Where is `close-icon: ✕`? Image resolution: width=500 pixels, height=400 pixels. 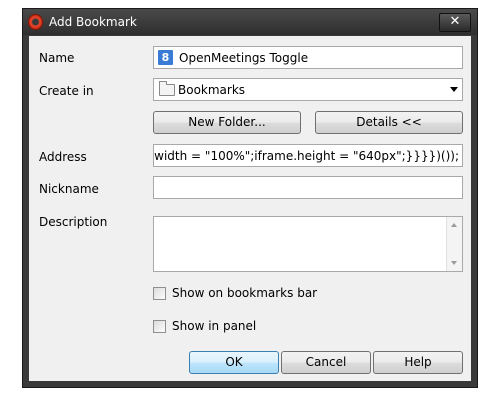 close-icon: ✕ is located at coordinates (455, 21).